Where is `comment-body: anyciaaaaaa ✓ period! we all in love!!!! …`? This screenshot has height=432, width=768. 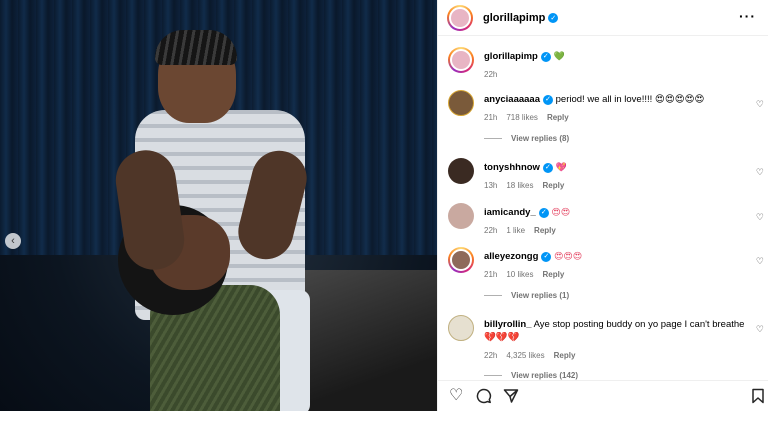
comment-body: anyciaaaaaa ✓ period! we all in love!!!! … is located at coordinates (619, 108).